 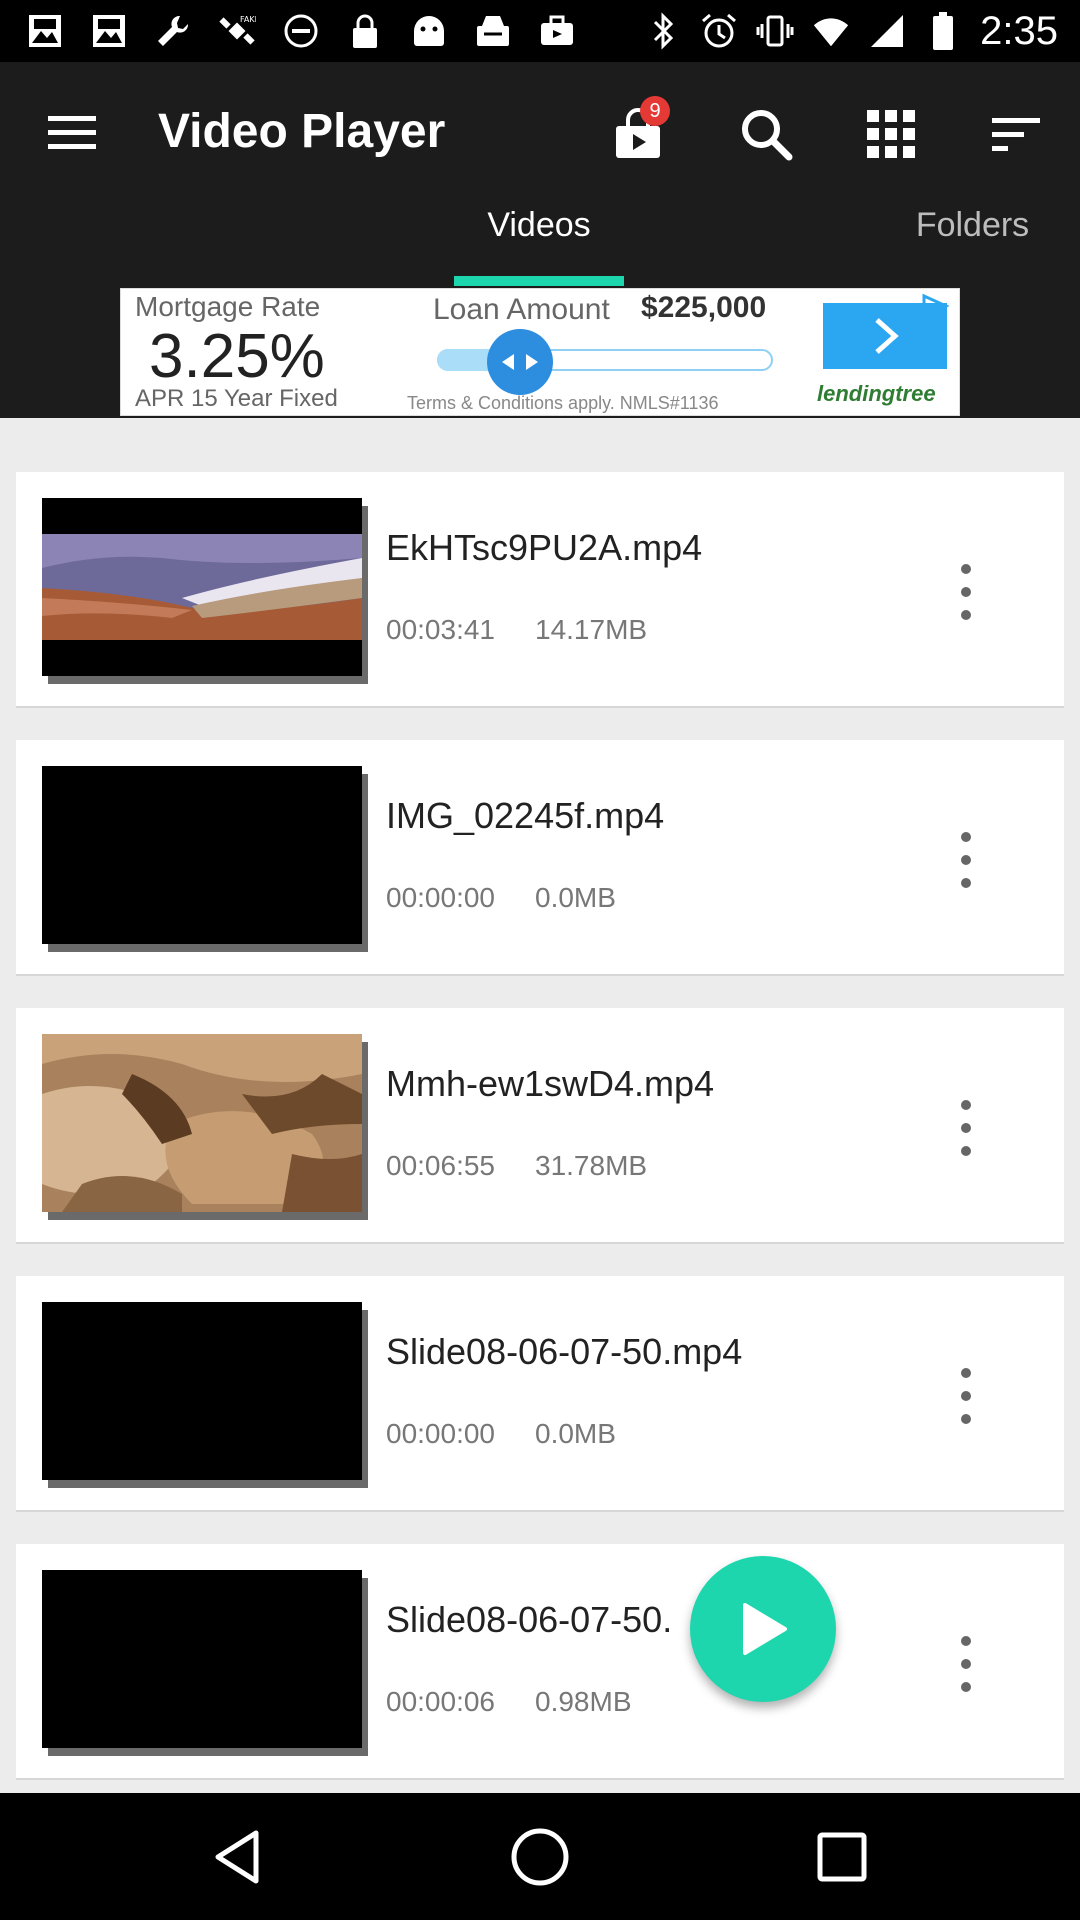 What do you see at coordinates (529, 1620) in the screenshot?
I see `video-title: Slide08-06-07-50.` at bounding box center [529, 1620].